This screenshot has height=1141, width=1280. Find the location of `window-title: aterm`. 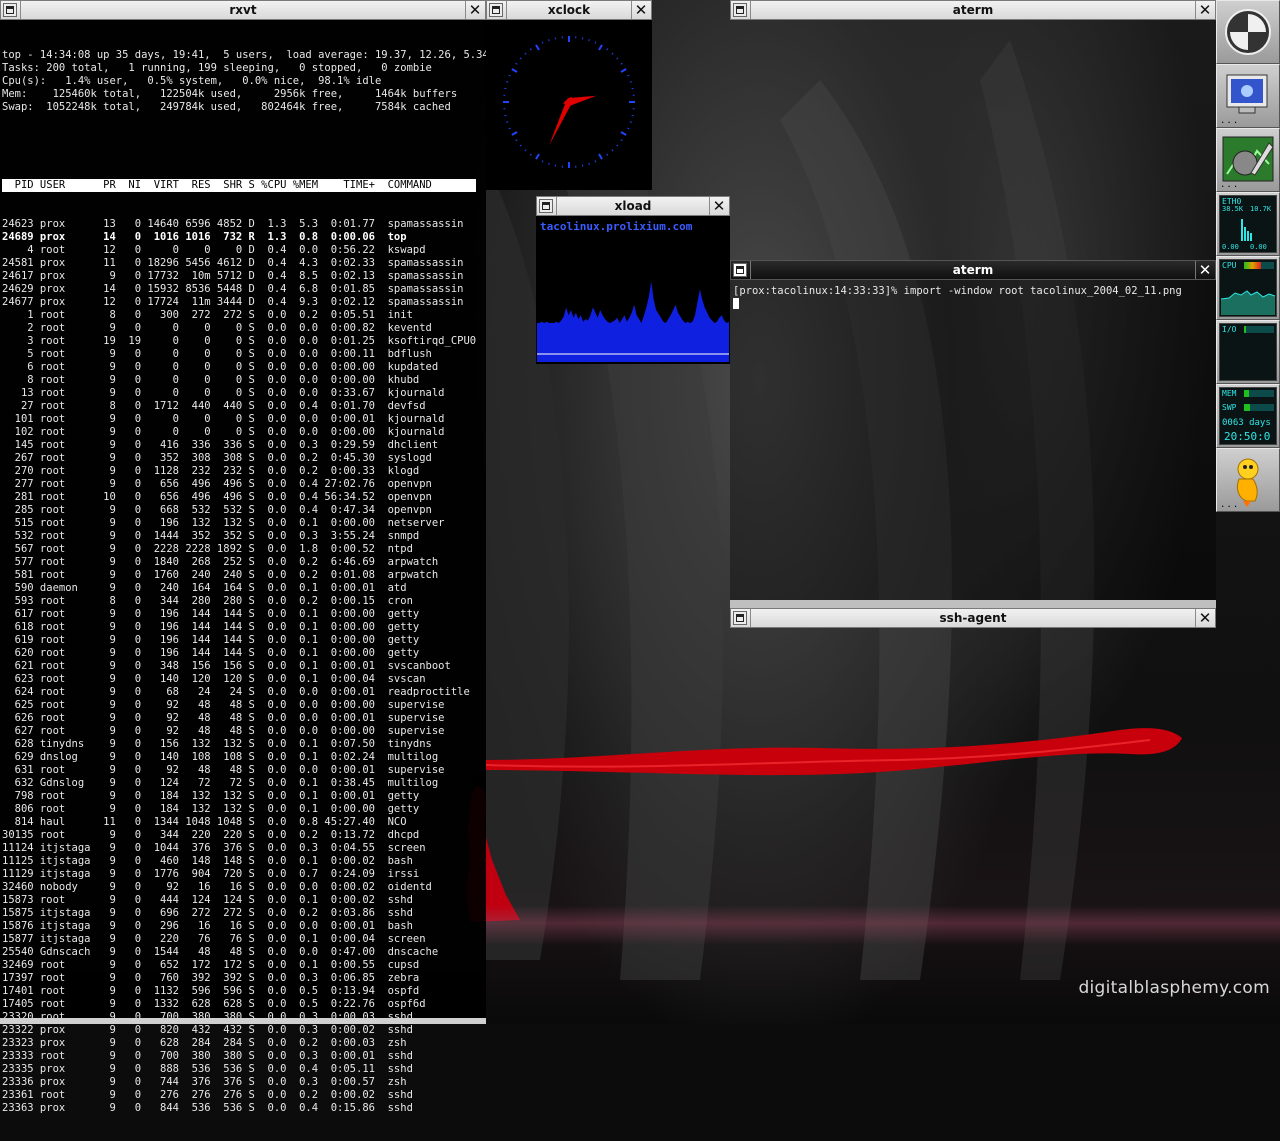

window-title: aterm is located at coordinates (973, 10).